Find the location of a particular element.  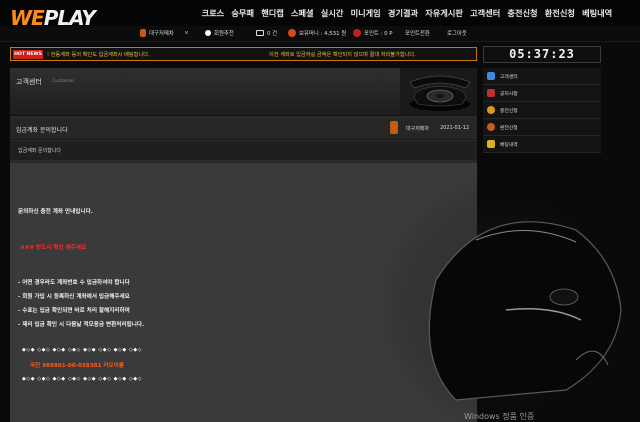

message-author: 대구저메차 is located at coordinates (418, 129).